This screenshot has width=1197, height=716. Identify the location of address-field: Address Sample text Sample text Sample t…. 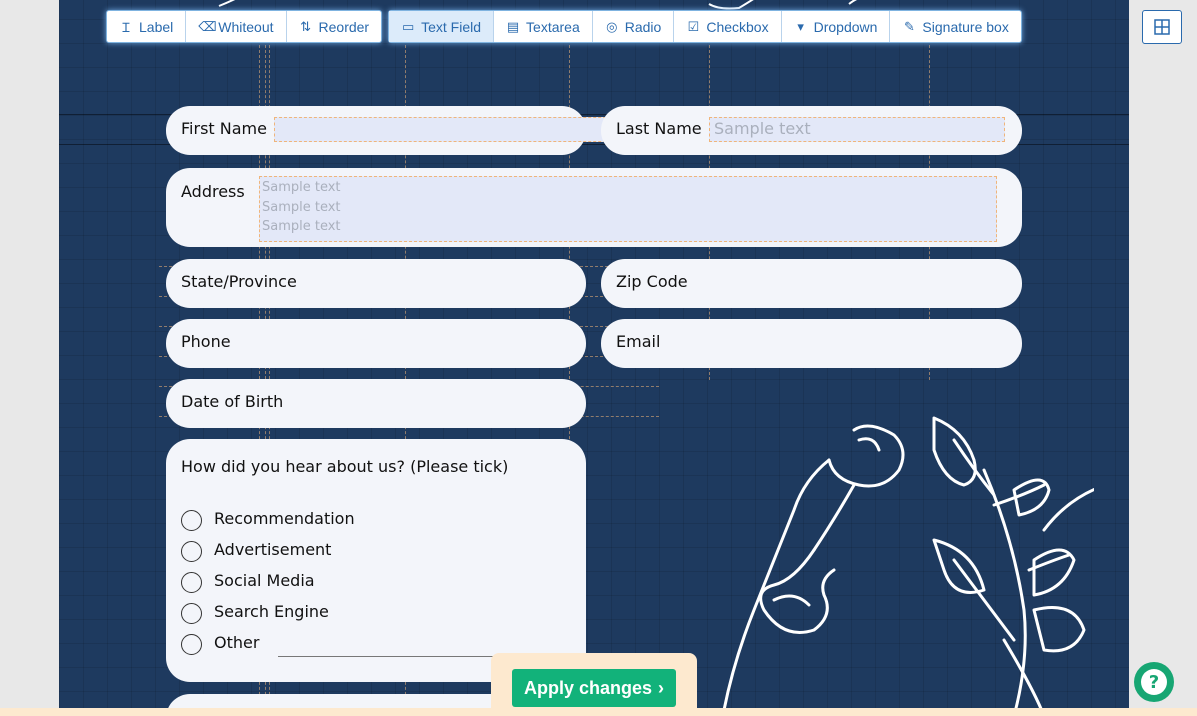
(594, 207).